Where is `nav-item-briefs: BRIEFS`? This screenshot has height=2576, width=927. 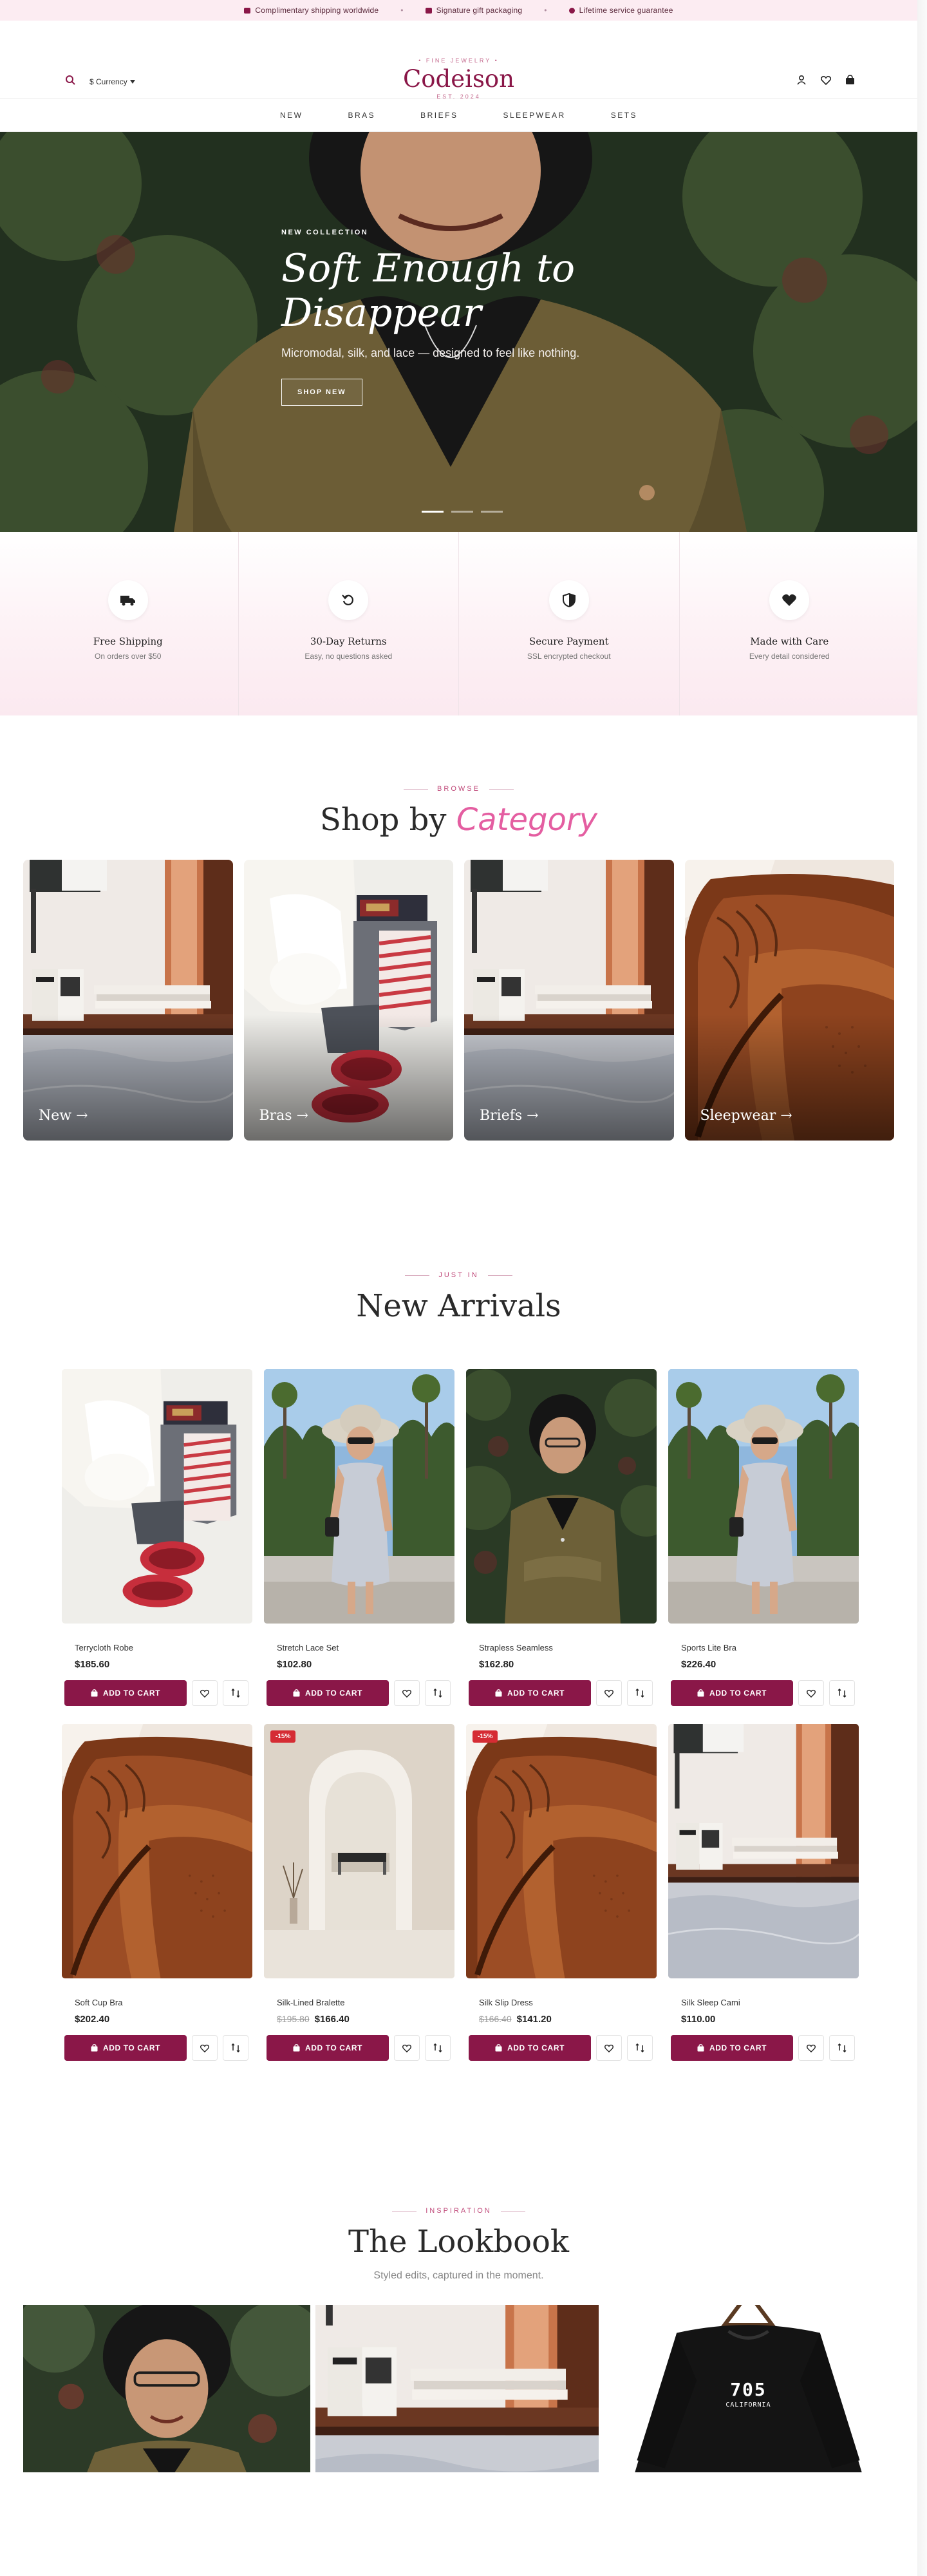 nav-item-briefs: BRIEFS is located at coordinates (439, 116).